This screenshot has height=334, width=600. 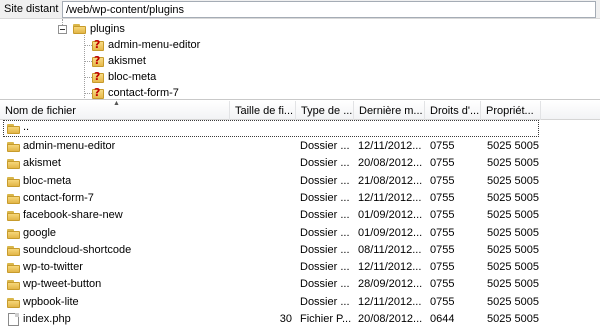 I want to click on tree-item-bloc-meta: ? bloc-meta, so click(x=202, y=78).